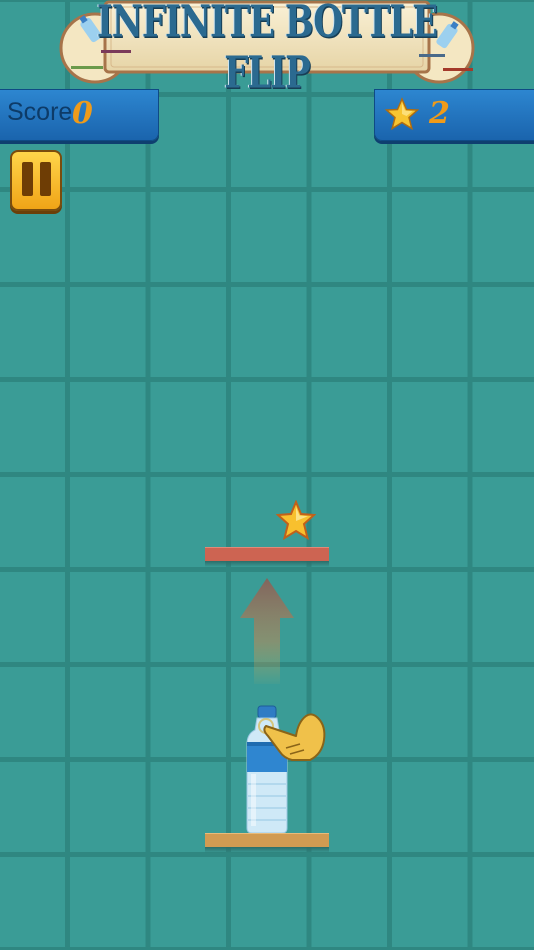 The width and height of the screenshot is (534, 950). Describe the element at coordinates (40, 112) in the screenshot. I see `score-label: Score` at that location.